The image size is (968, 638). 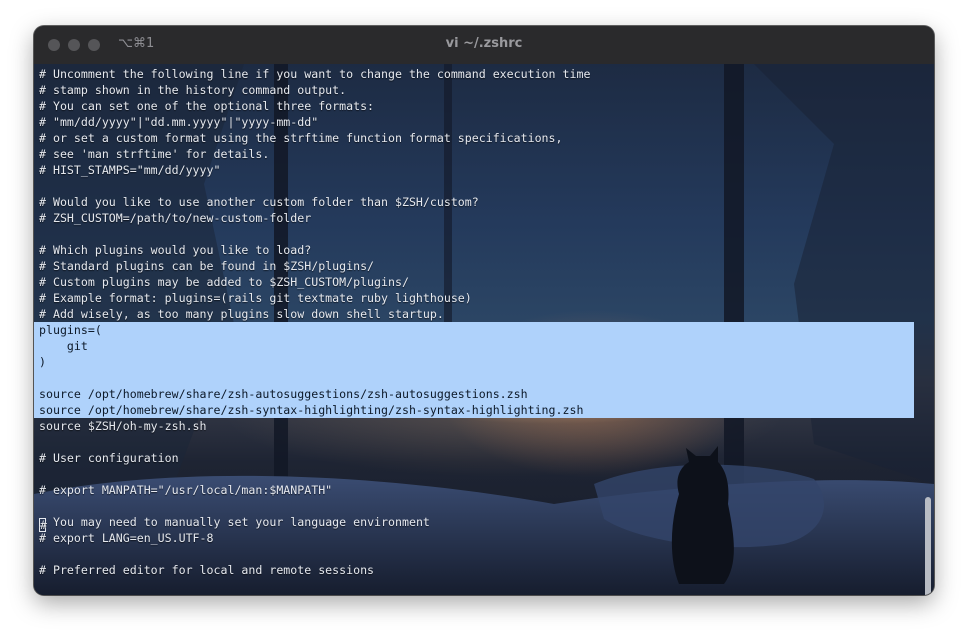 I want to click on selected-code-line: git, so click(x=474, y=346).